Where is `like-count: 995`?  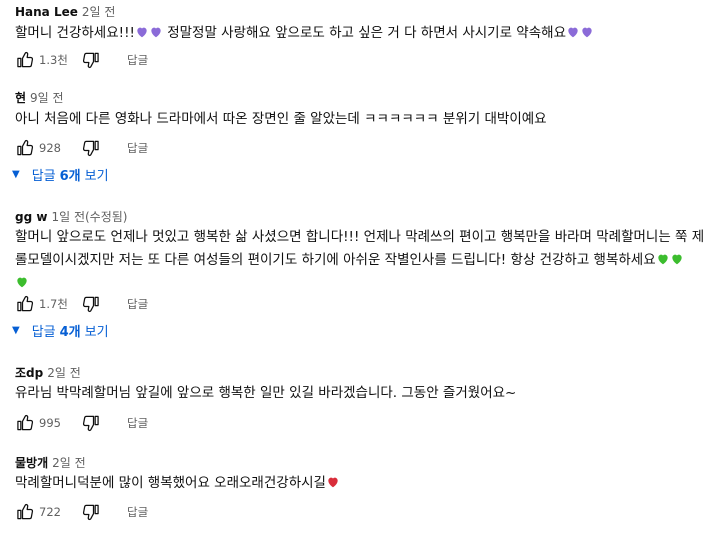
like-count: 995 is located at coordinates (50, 423).